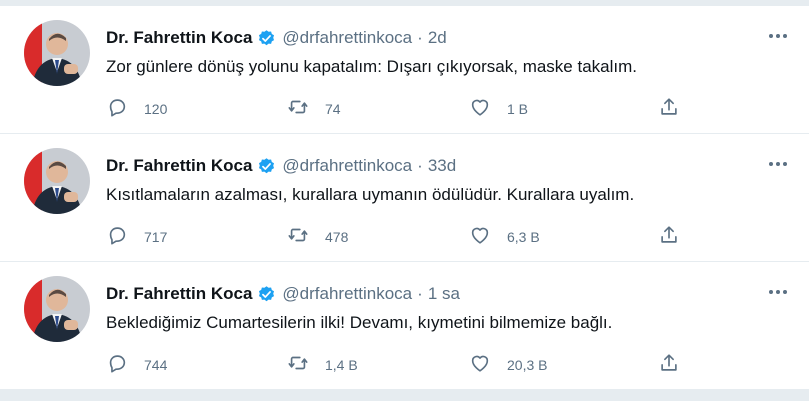 This screenshot has height=401, width=809. What do you see at coordinates (337, 236) in the screenshot?
I see `retweet-count: 478` at bounding box center [337, 236].